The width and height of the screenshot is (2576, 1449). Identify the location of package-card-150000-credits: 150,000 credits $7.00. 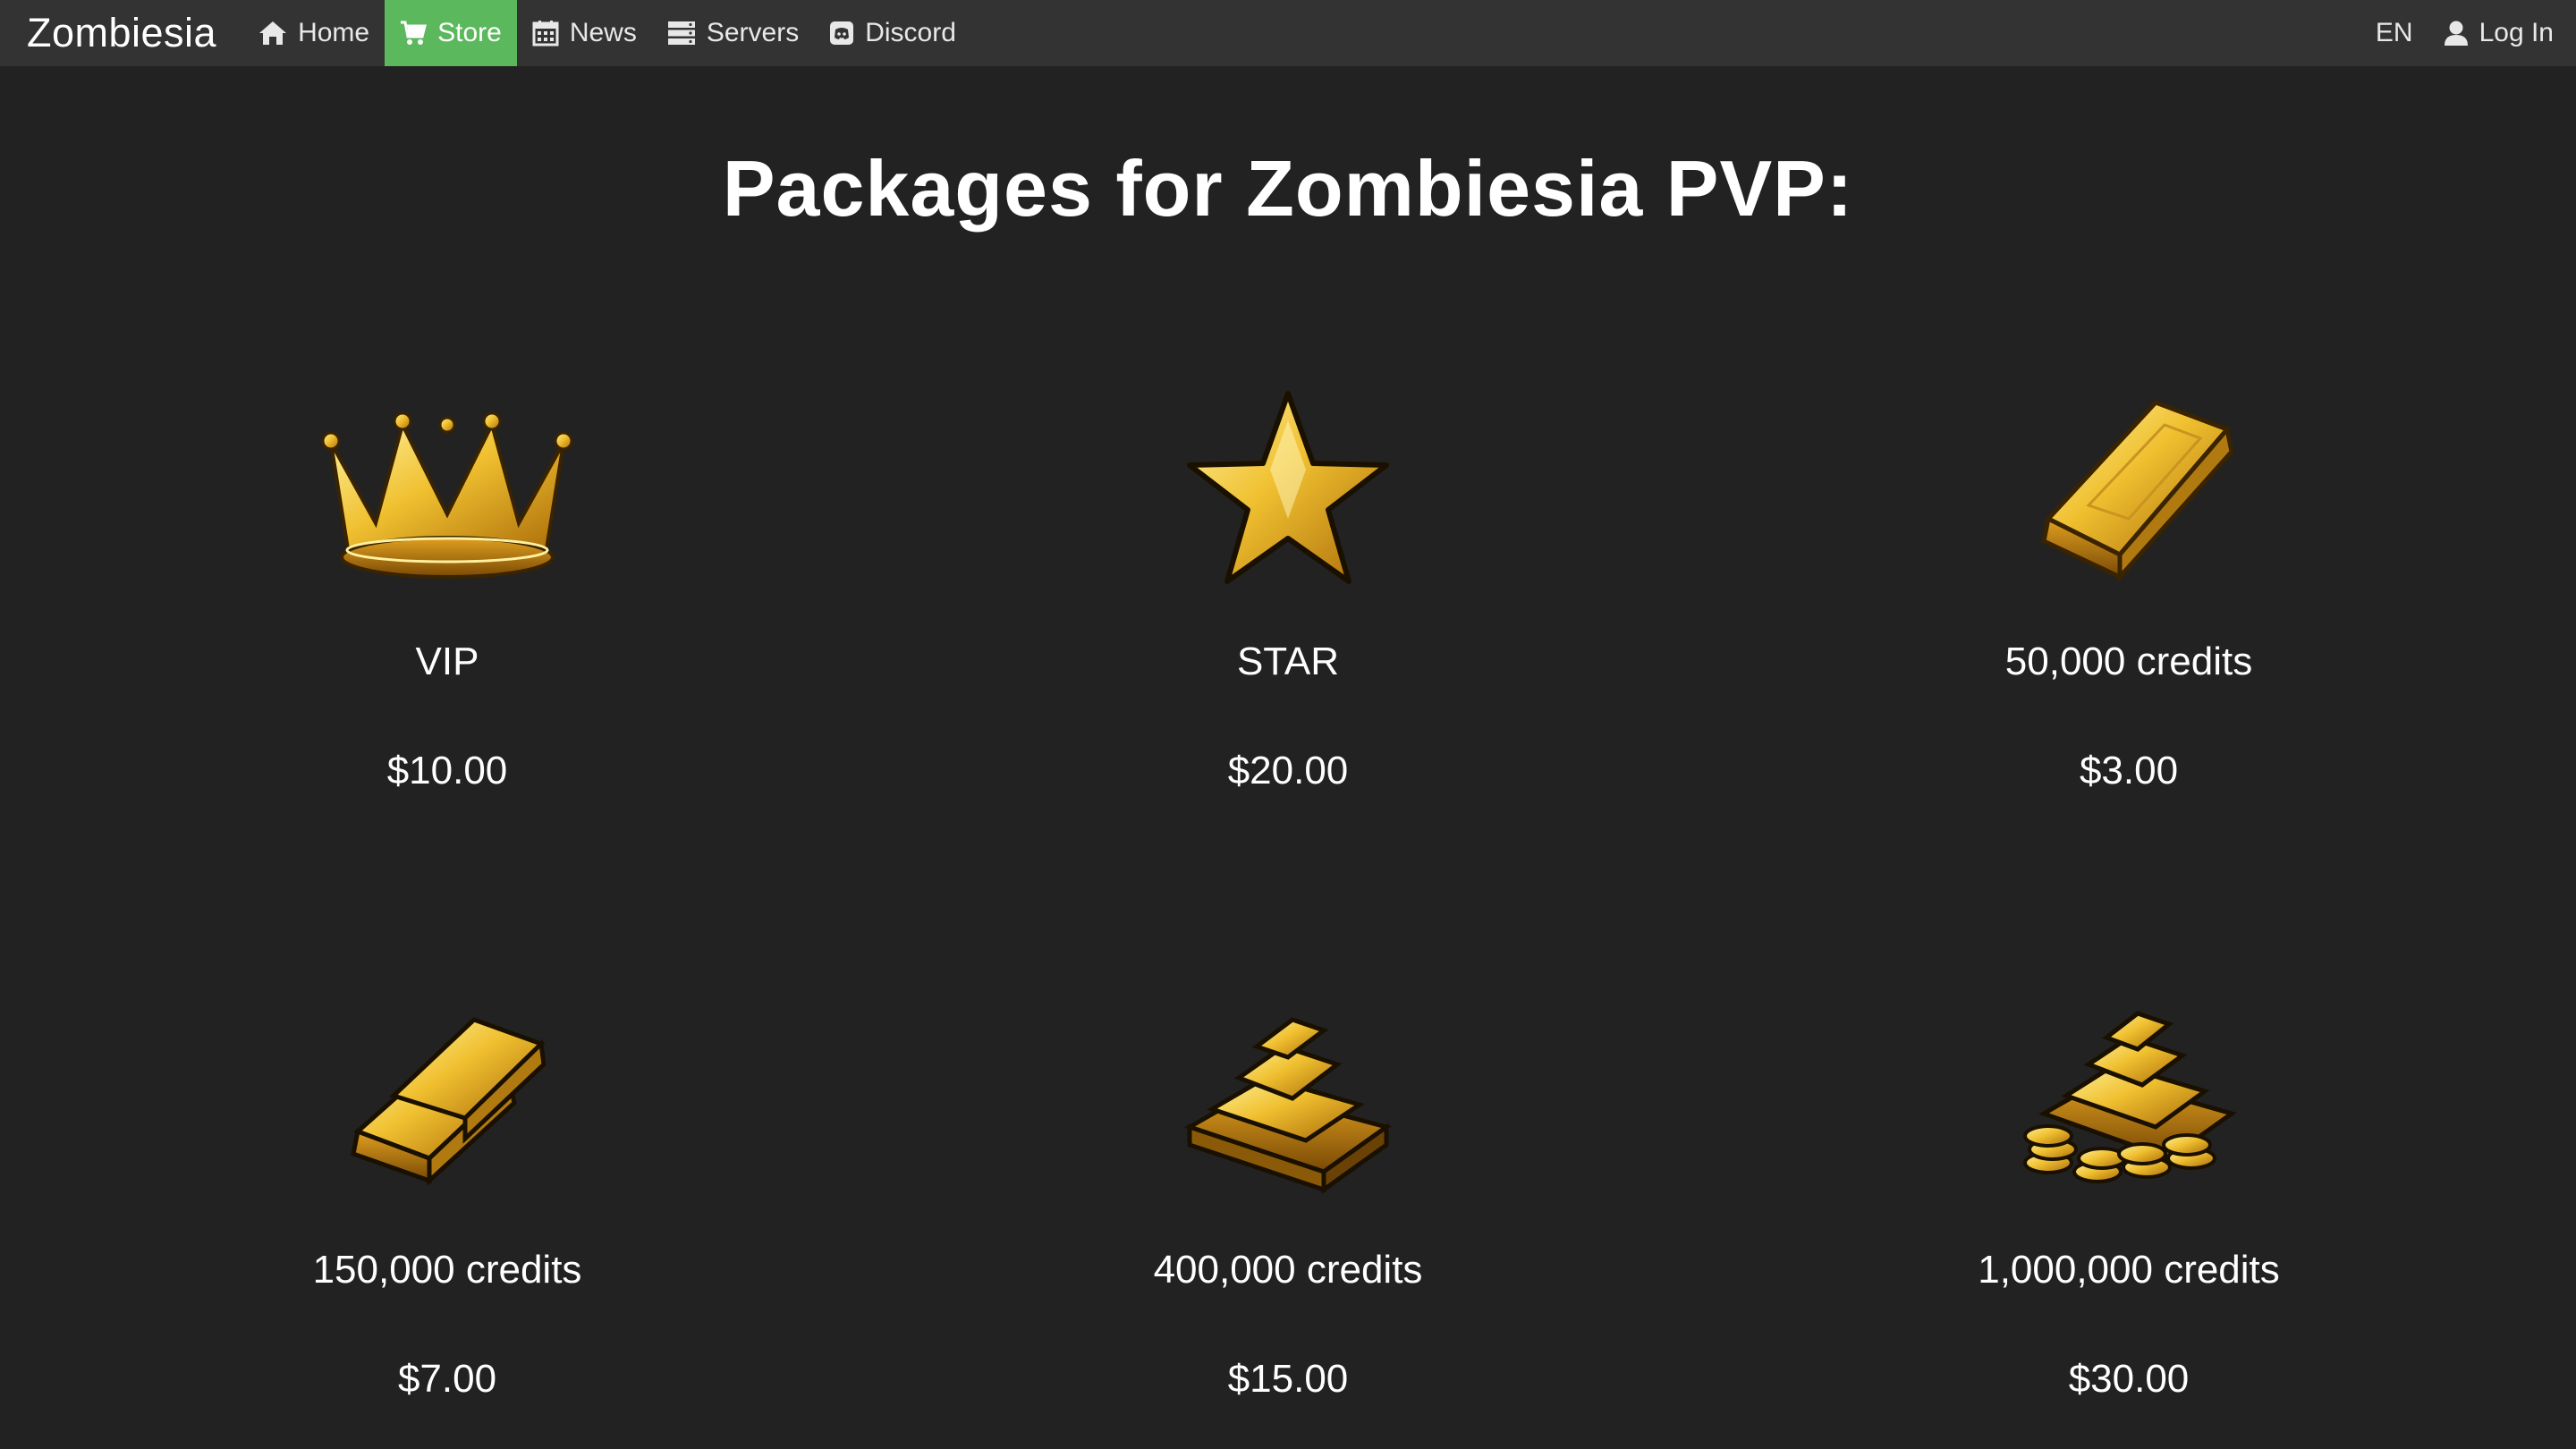
(447, 1197).